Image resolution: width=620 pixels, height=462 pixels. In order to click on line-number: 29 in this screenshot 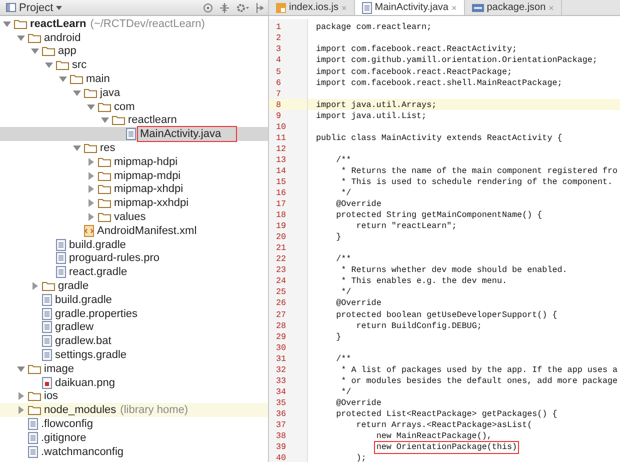, I will do `click(281, 337)`.